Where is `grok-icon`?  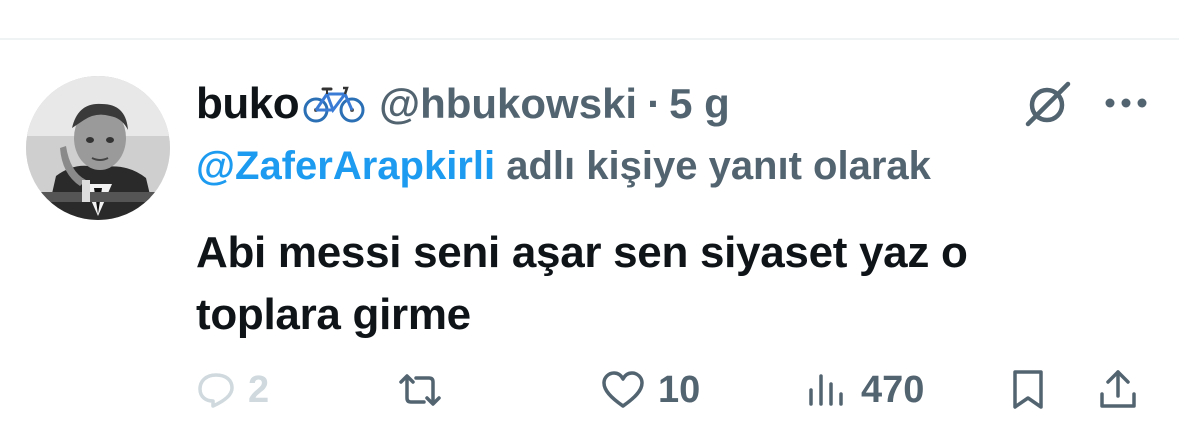
grok-icon is located at coordinates (1048, 104).